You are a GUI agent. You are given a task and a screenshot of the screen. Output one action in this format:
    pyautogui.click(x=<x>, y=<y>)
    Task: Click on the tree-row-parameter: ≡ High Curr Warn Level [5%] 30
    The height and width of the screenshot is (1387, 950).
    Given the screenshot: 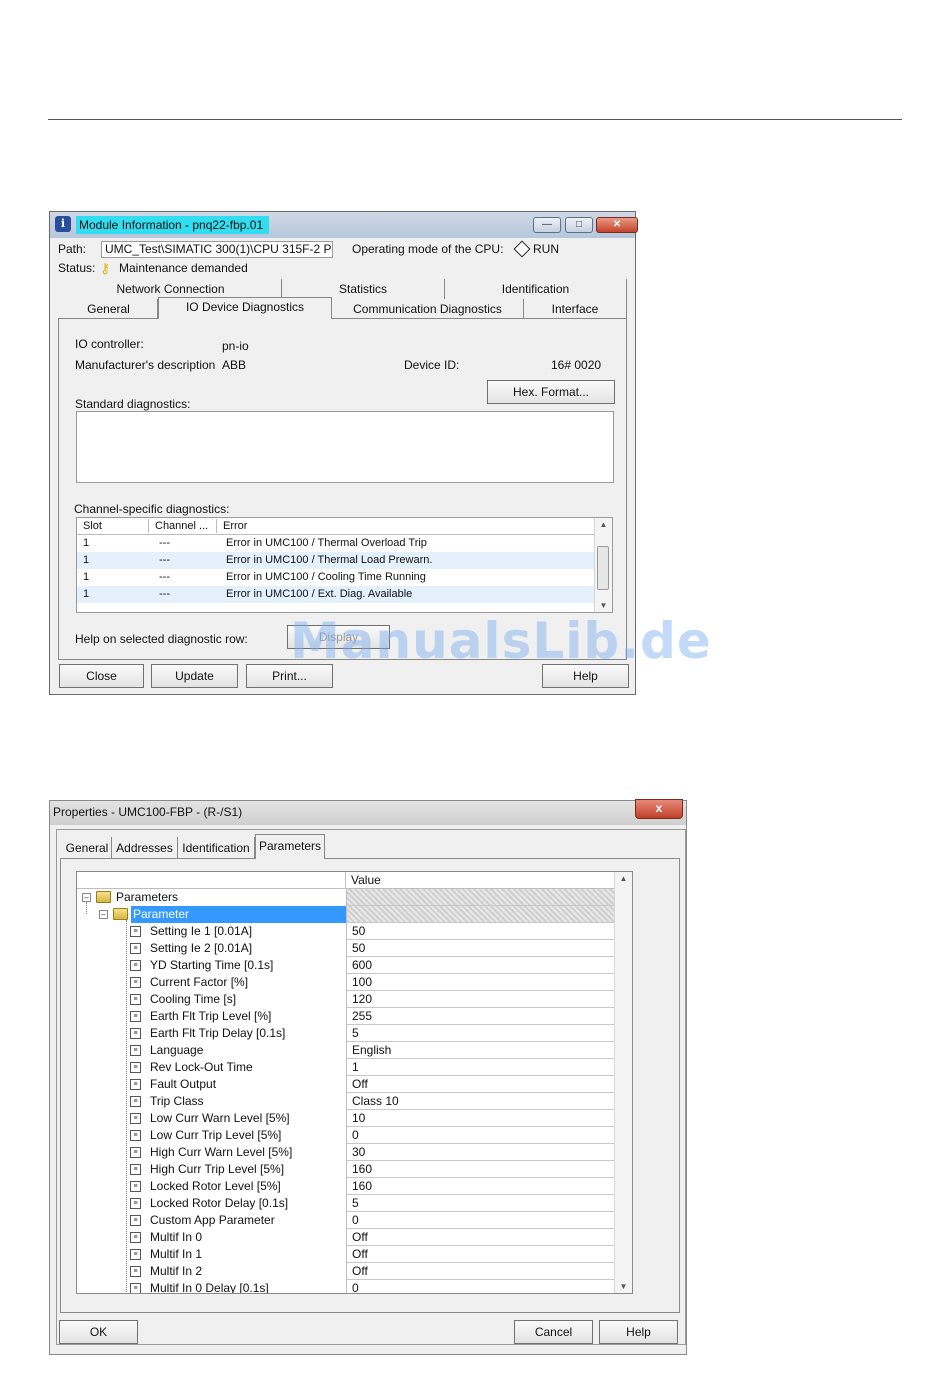 What is the action you would take?
    pyautogui.click(x=346, y=1152)
    